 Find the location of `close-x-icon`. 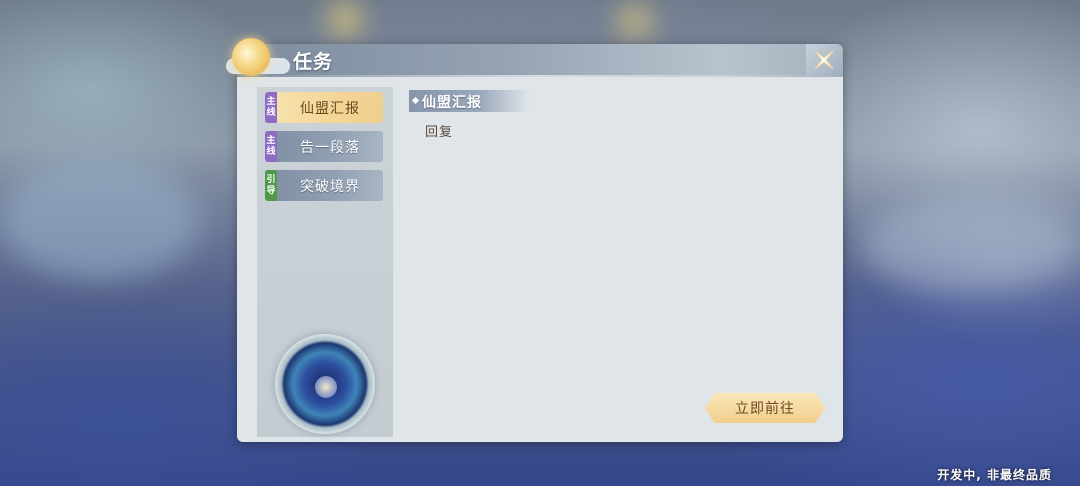

close-x-icon is located at coordinates (824, 60).